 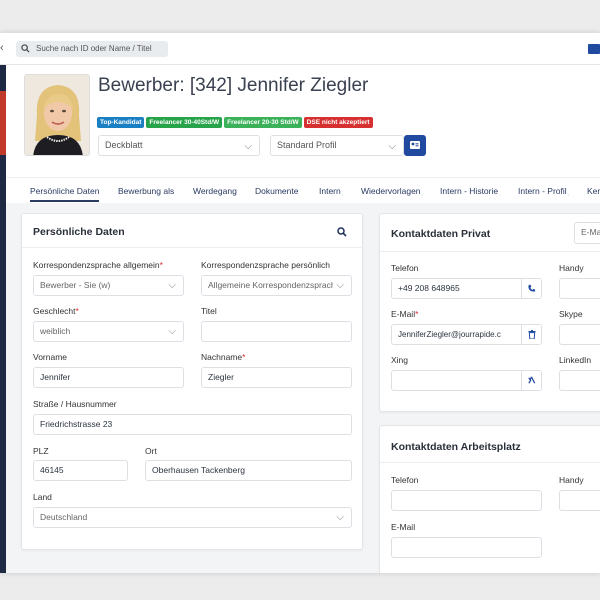 What do you see at coordinates (276, 191) in the screenshot?
I see `tab-dokumente: Dokumente` at bounding box center [276, 191].